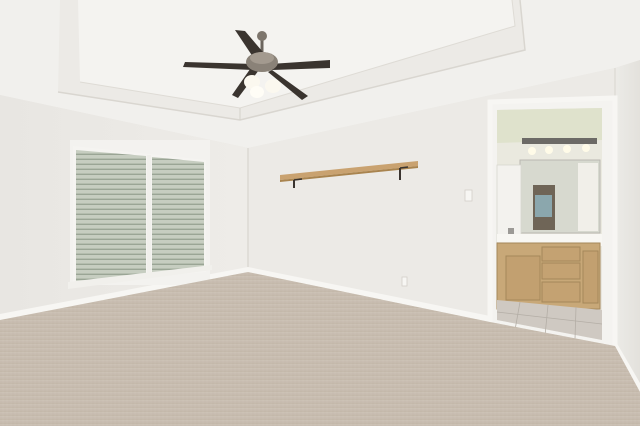  Describe the element at coordinates (404, 281) in the screenshot. I see `outlet-icon` at that location.